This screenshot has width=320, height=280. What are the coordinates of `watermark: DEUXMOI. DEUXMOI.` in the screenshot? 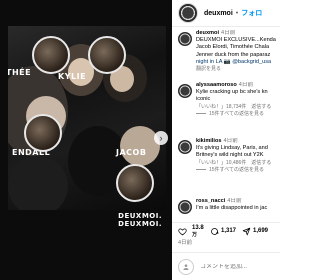 It's located at (140, 220).